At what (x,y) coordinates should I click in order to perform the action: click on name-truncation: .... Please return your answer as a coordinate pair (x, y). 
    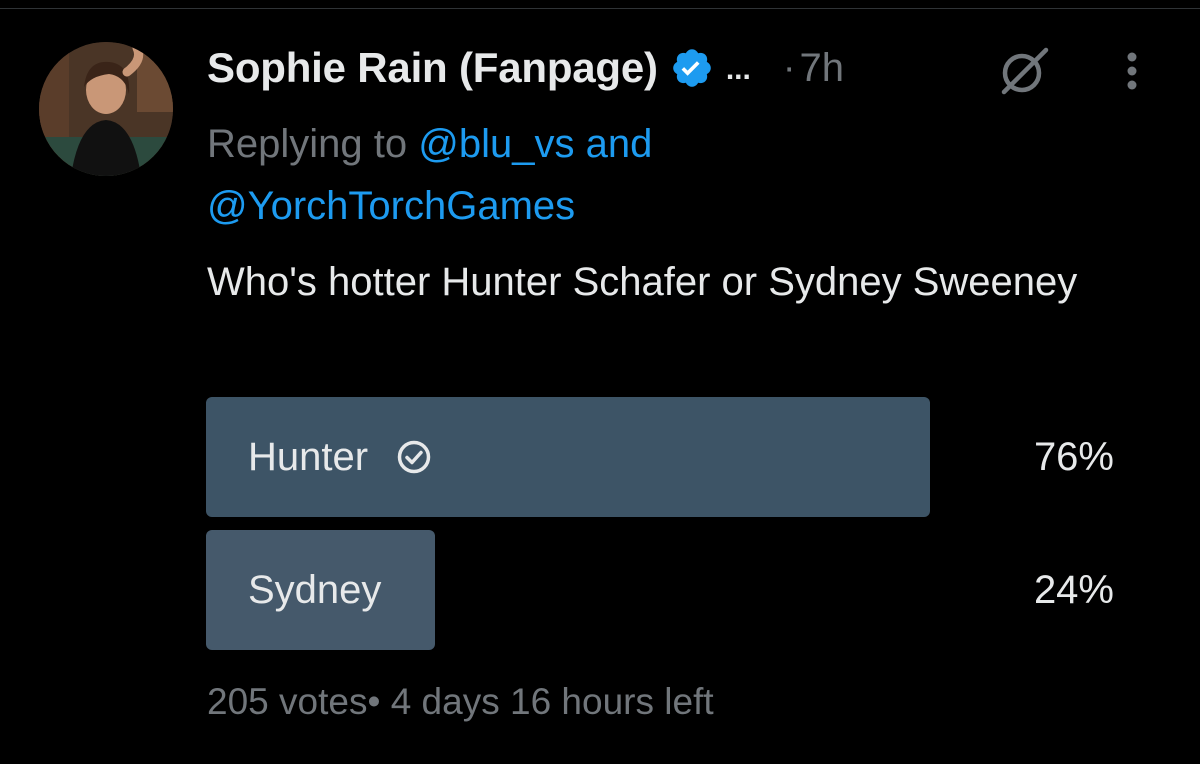
    Looking at the image, I should click on (738, 69).